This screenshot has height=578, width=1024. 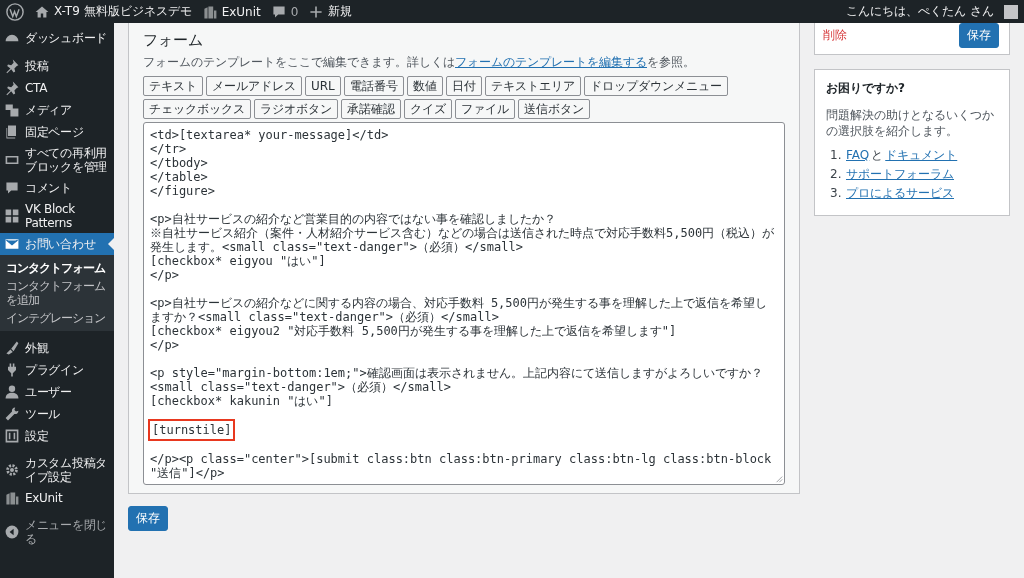 What do you see at coordinates (866, 88) in the screenshot?
I see `help-title: お困りですか?` at bounding box center [866, 88].